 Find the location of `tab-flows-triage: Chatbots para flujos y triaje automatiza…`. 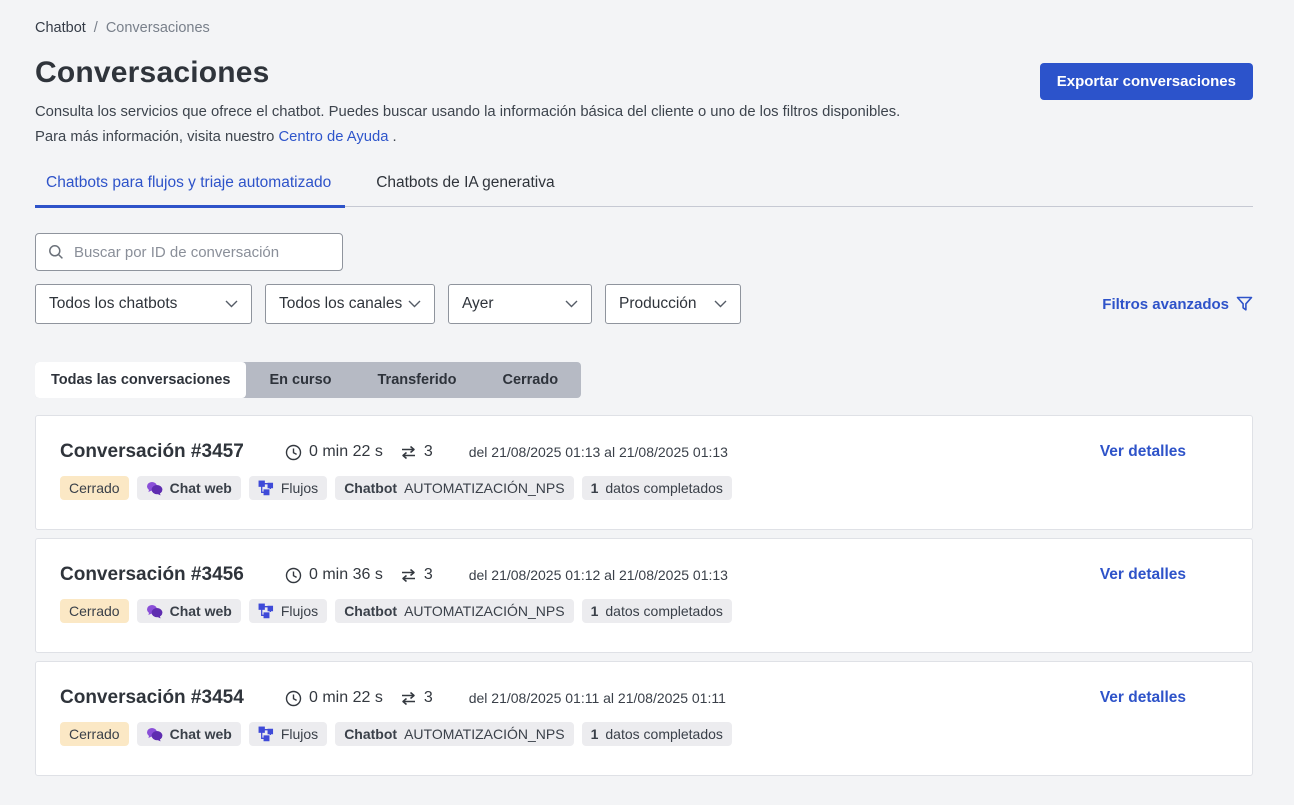

tab-flows-triage: Chatbots para flujos y triaje automatiza… is located at coordinates (190, 191).